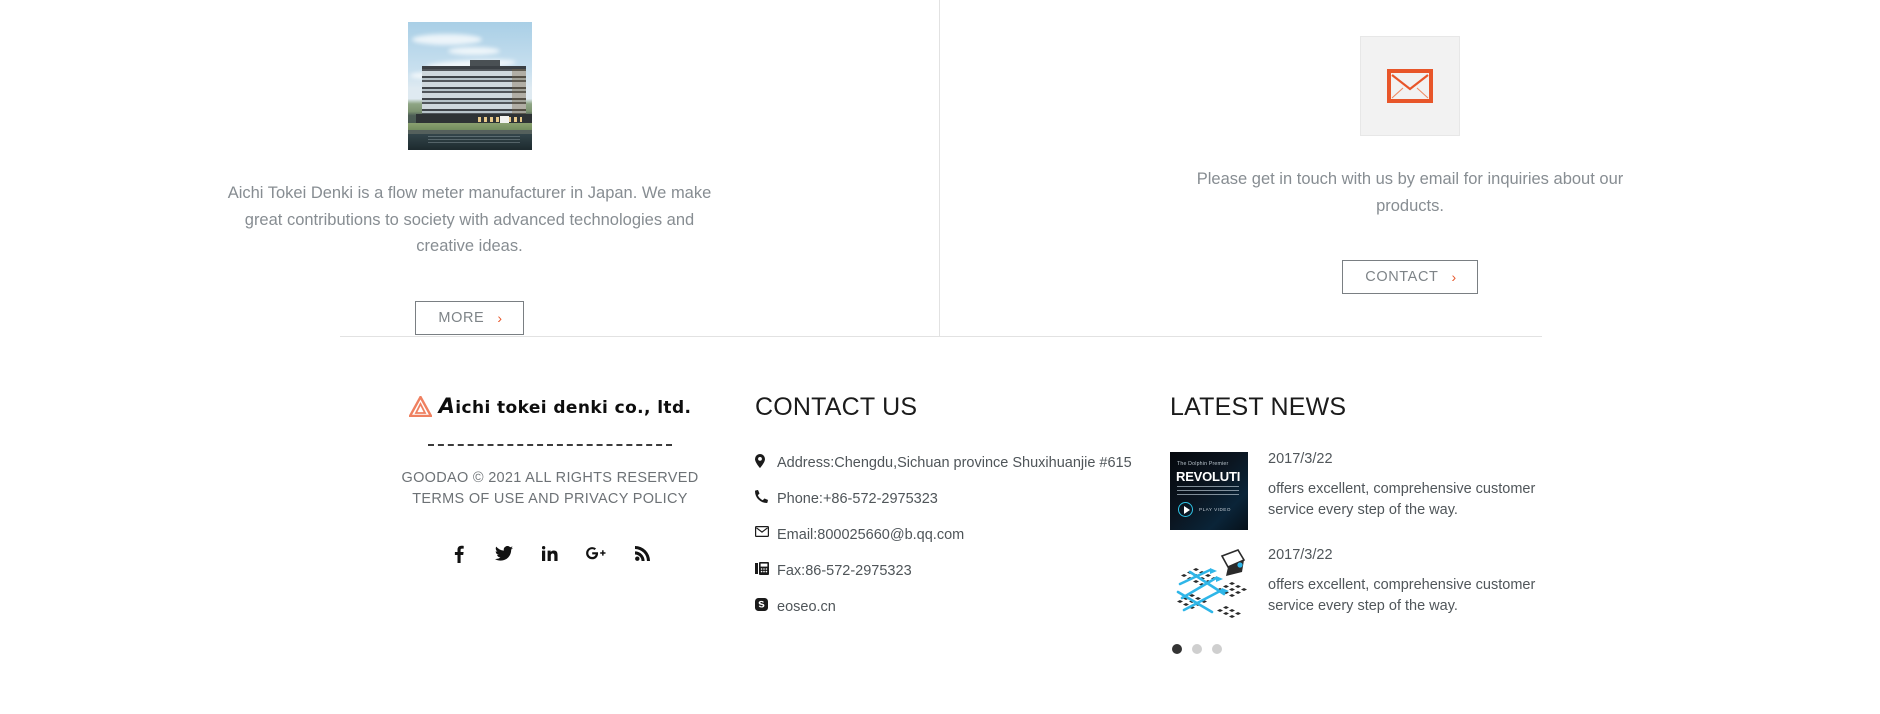  I want to click on orange-triangle-logo-icon, so click(420, 406).